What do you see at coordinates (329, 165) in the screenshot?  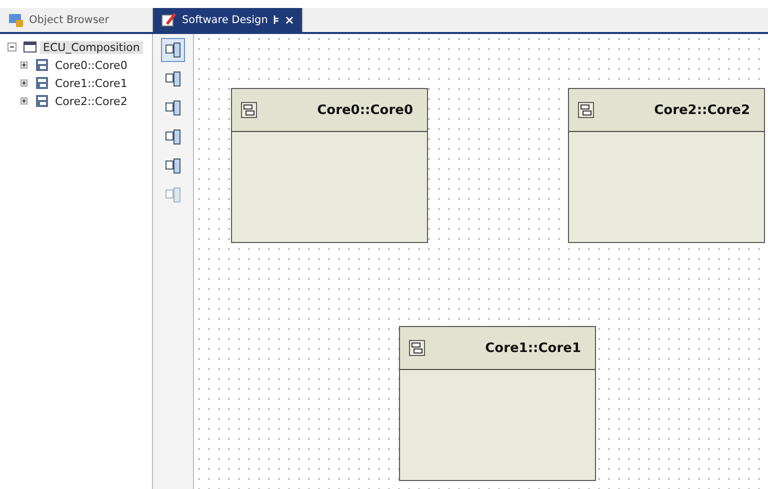 I see `component-block: Core0::Core0` at bounding box center [329, 165].